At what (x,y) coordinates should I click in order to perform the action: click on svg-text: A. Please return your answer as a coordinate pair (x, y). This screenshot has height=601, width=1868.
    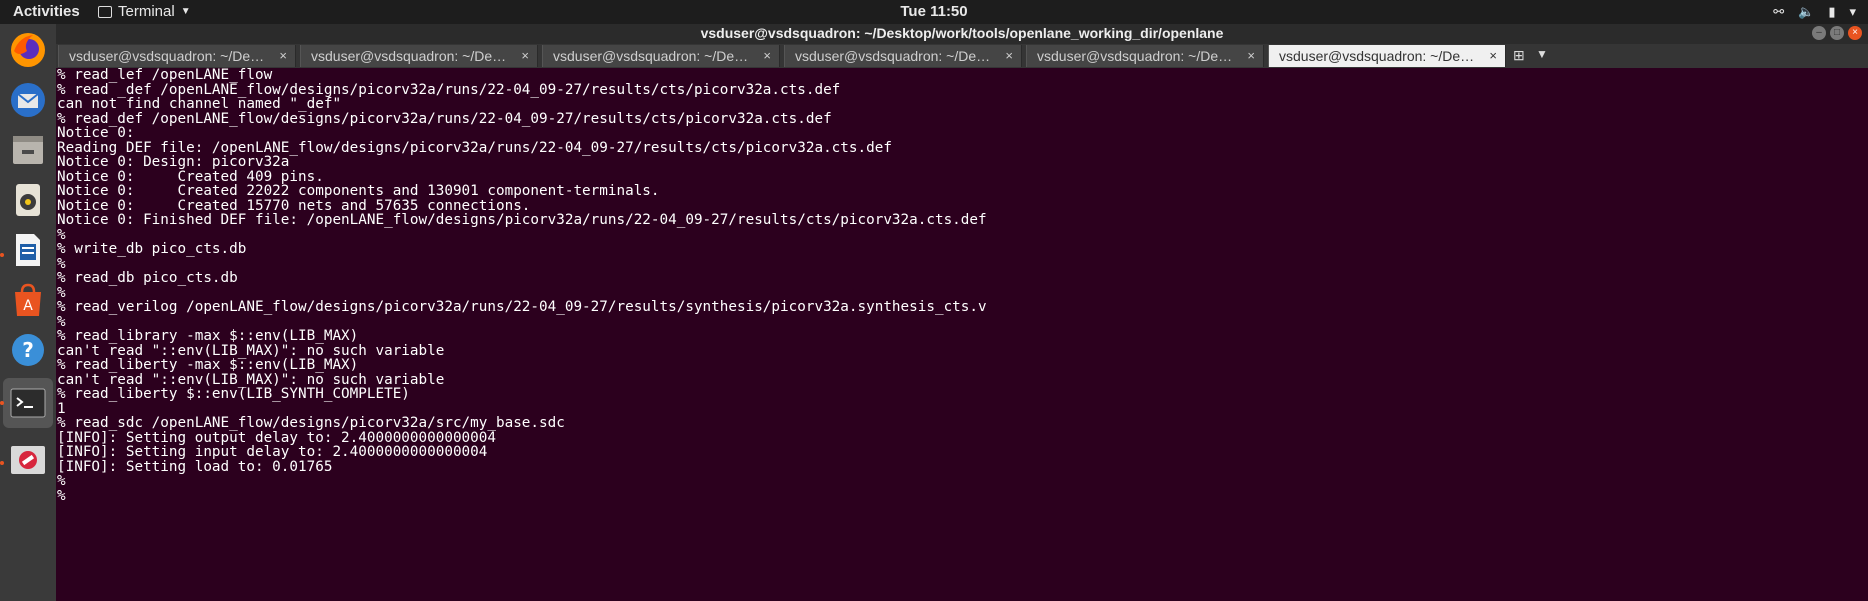
    Looking at the image, I should click on (28, 306).